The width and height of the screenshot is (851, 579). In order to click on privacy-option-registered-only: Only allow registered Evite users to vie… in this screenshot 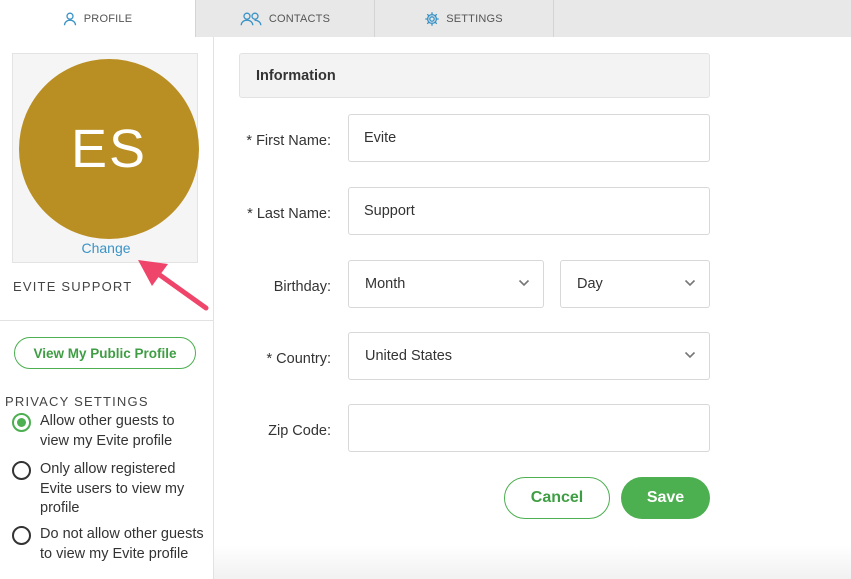, I will do `click(108, 489)`.